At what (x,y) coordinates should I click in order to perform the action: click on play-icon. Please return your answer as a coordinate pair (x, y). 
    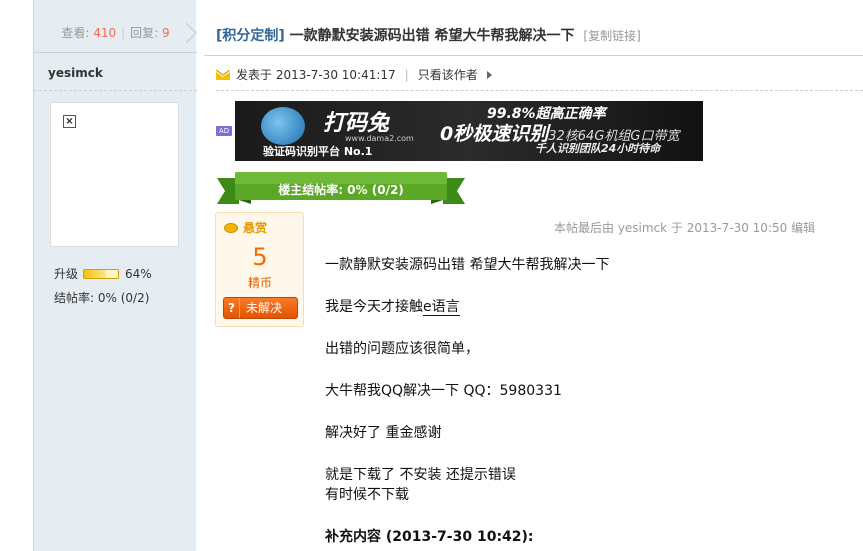
    Looking at the image, I should click on (489, 74).